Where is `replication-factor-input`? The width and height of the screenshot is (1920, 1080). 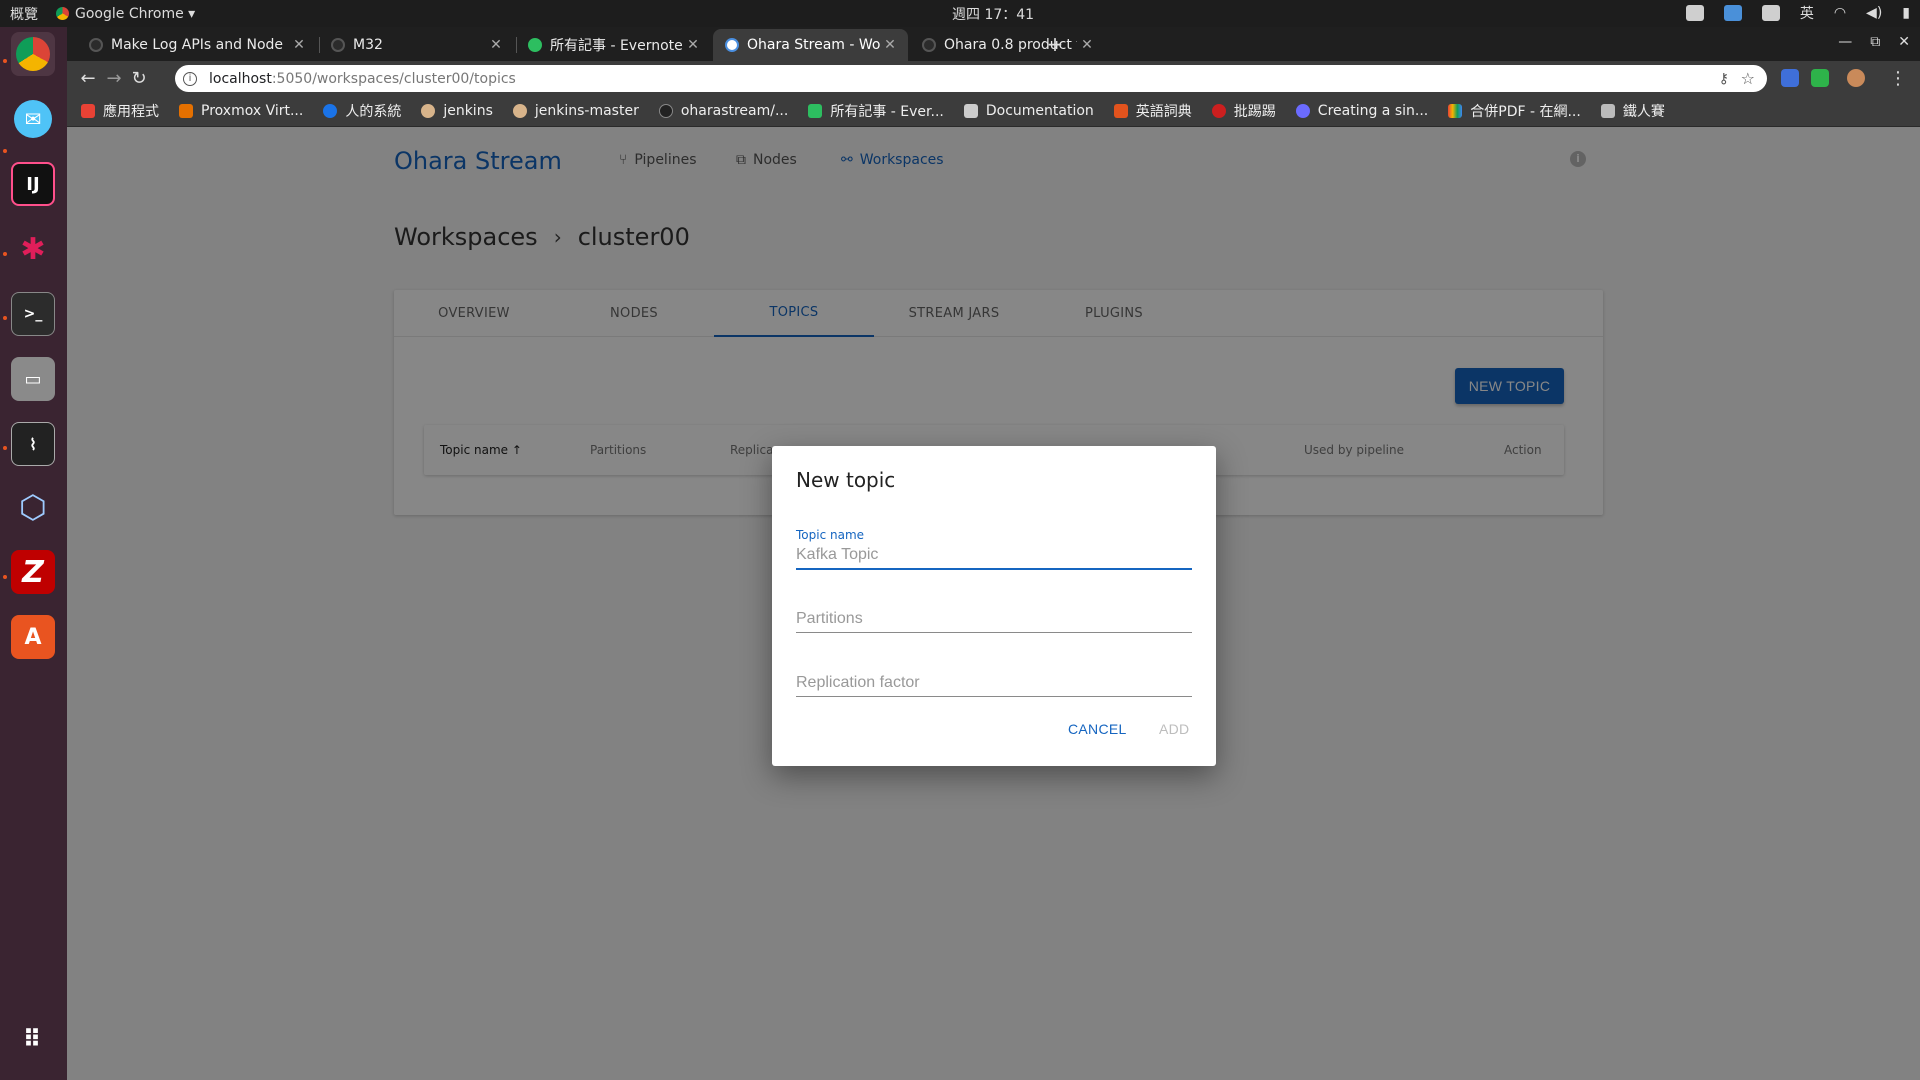
replication-factor-input is located at coordinates (994, 683).